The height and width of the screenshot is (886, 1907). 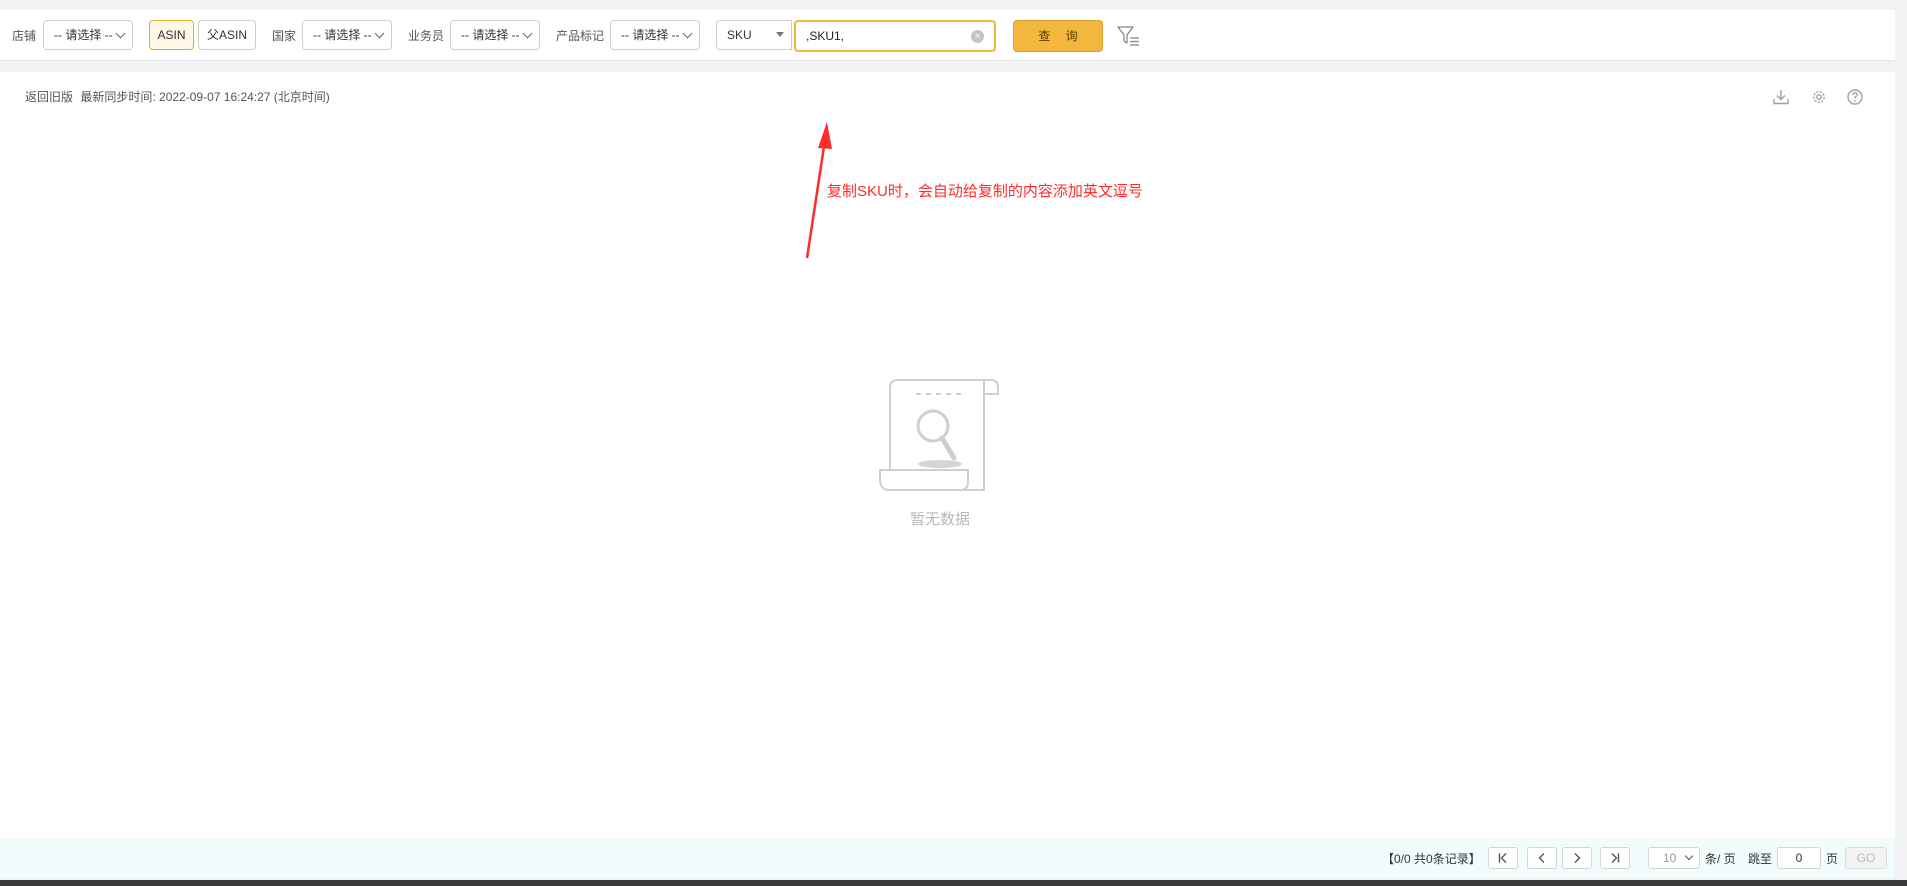 I want to click on query-button: 查 询, so click(x=1058, y=36).